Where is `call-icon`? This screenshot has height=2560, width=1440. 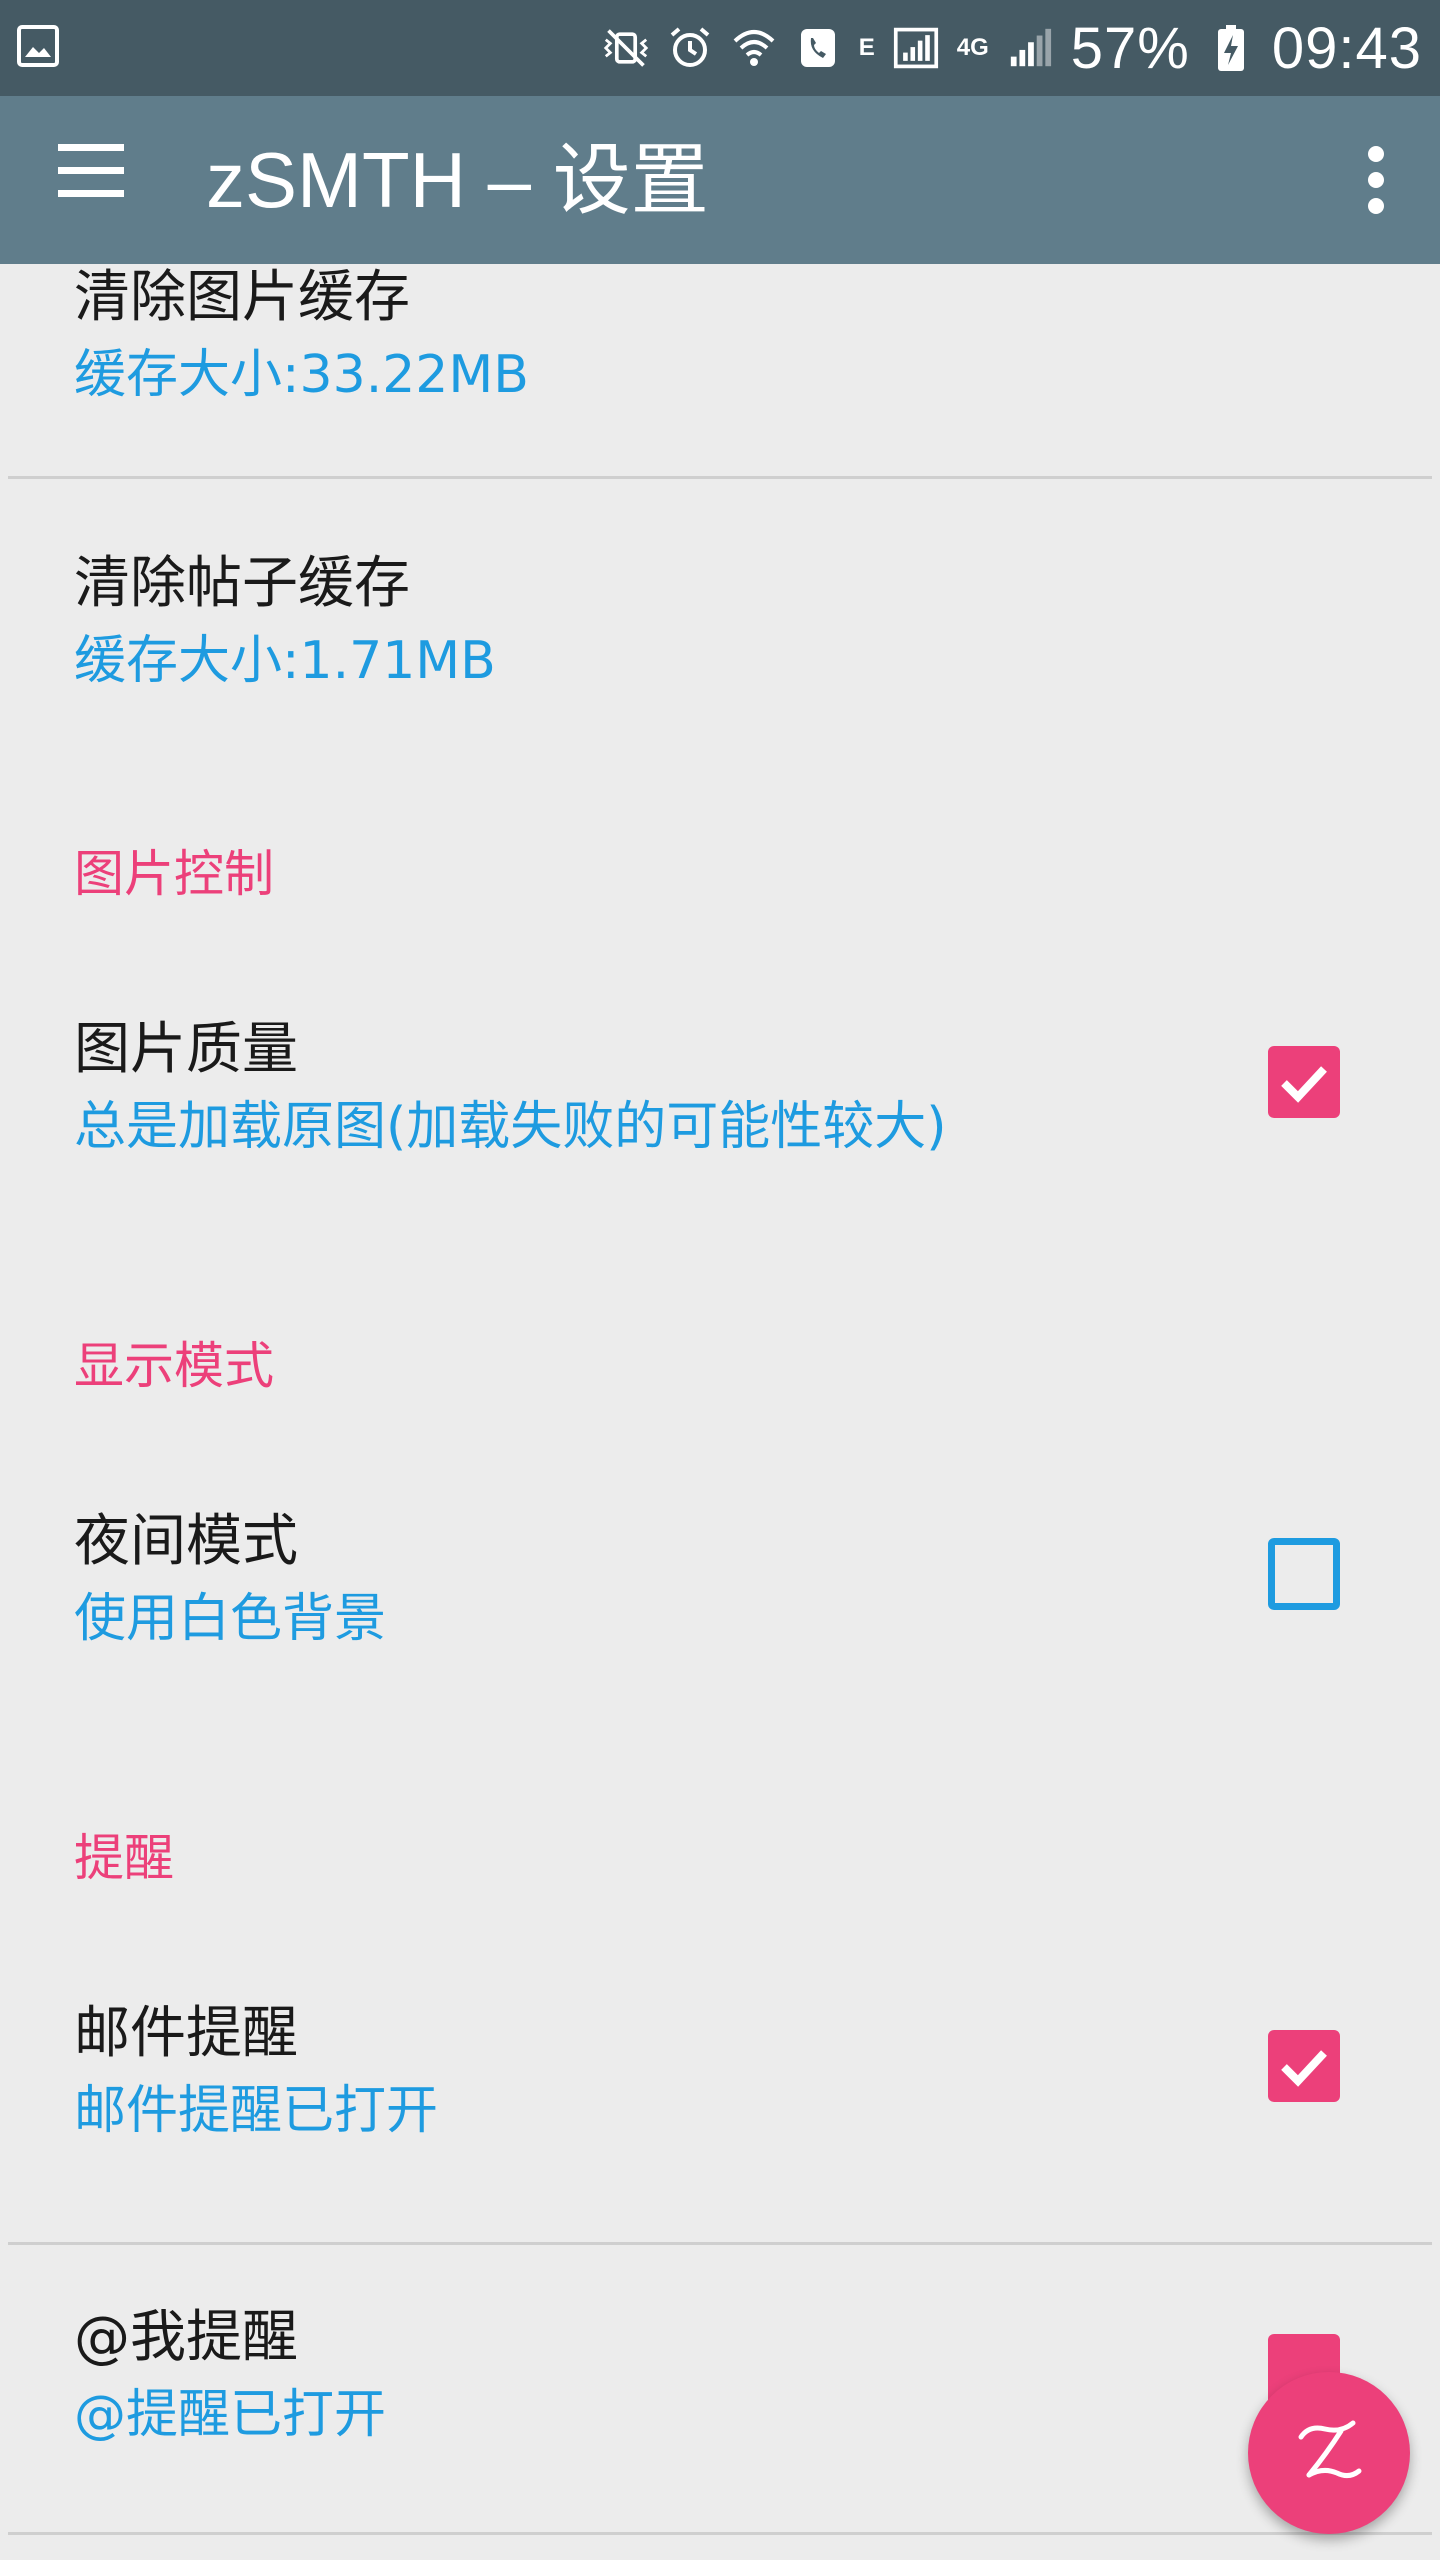
call-icon is located at coordinates (818, 48).